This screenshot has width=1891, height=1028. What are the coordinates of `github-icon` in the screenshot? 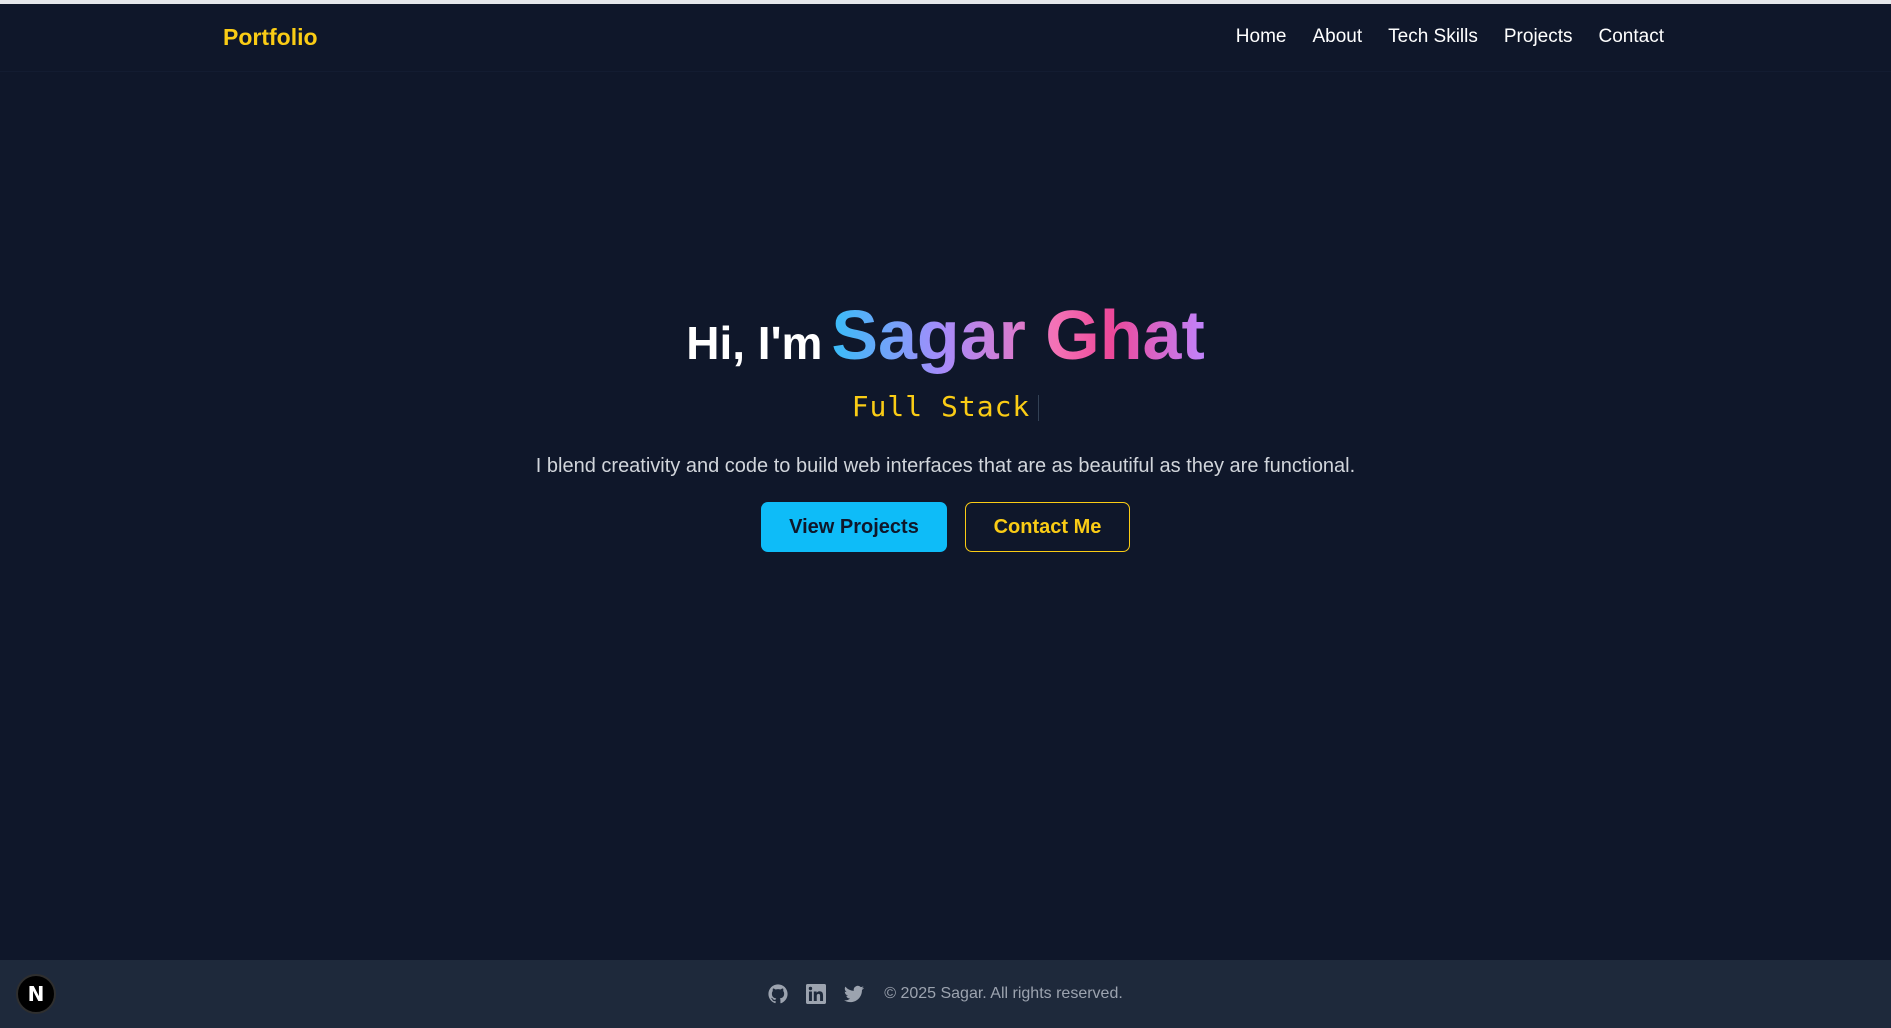 It's located at (778, 994).